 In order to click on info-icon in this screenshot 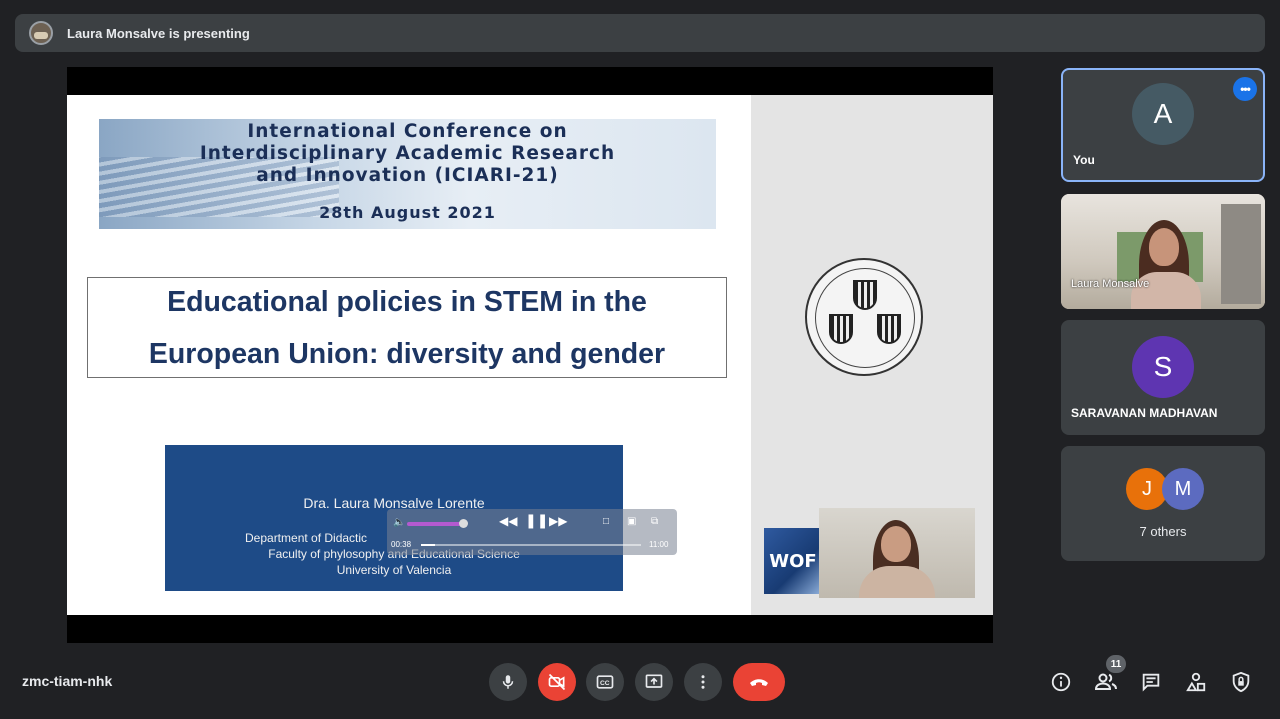, I will do `click(1061, 682)`.